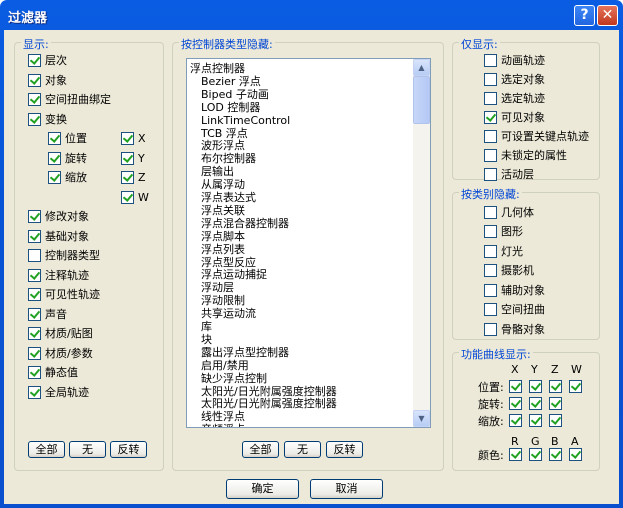 The height and width of the screenshot is (508, 623). I want to click on title-bar: 过滤器 ? ✕, so click(311, 15).